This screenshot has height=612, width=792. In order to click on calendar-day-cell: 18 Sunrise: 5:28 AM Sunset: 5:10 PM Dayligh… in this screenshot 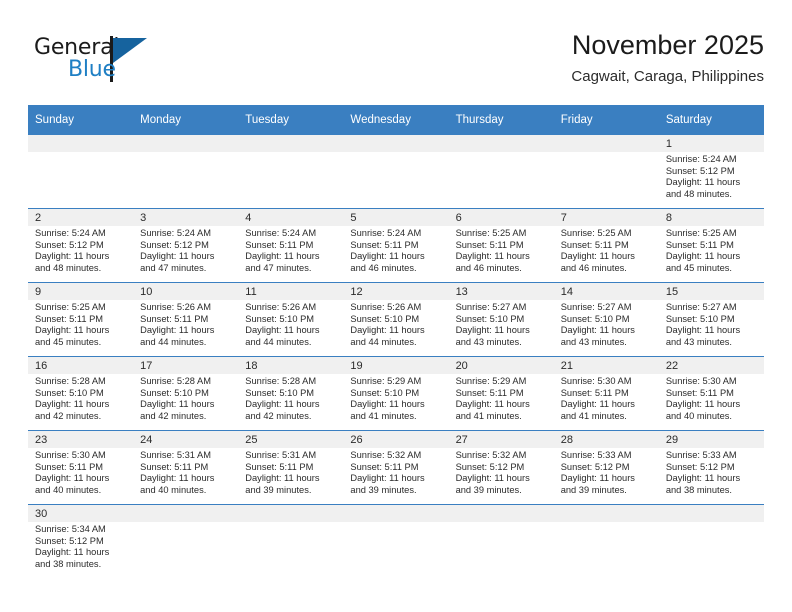, I will do `click(291, 393)`.